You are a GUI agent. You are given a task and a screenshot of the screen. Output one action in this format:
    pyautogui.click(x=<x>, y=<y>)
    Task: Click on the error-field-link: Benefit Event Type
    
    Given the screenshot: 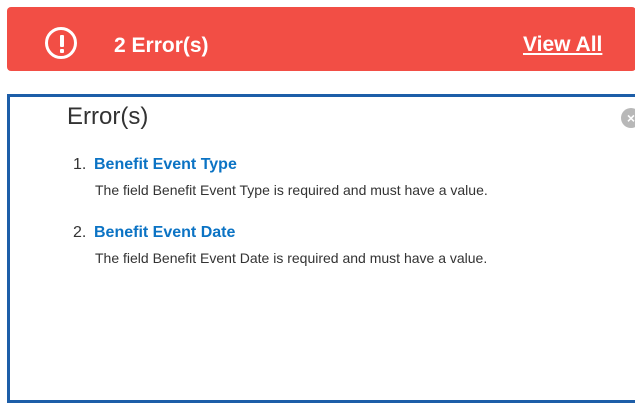 What is the action you would take?
    pyautogui.click(x=165, y=165)
    